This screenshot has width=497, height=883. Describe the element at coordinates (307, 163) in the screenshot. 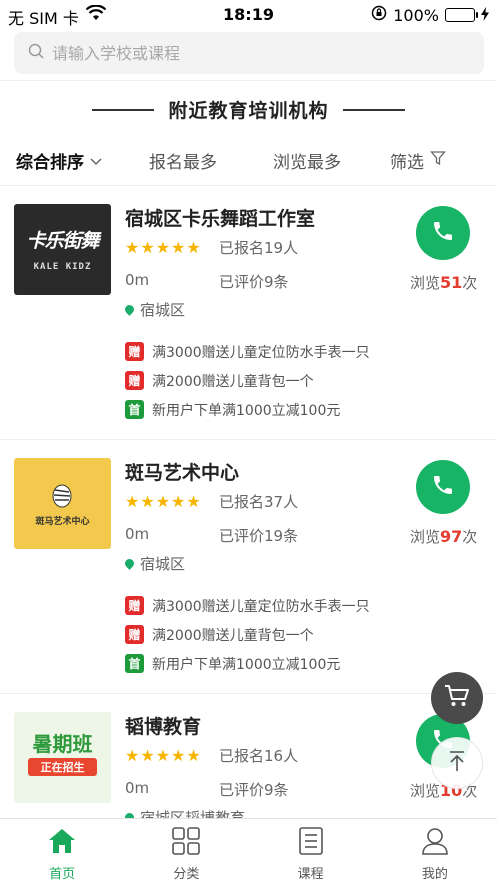

I see `sort-most-viewed-label: 浏览最多` at that location.